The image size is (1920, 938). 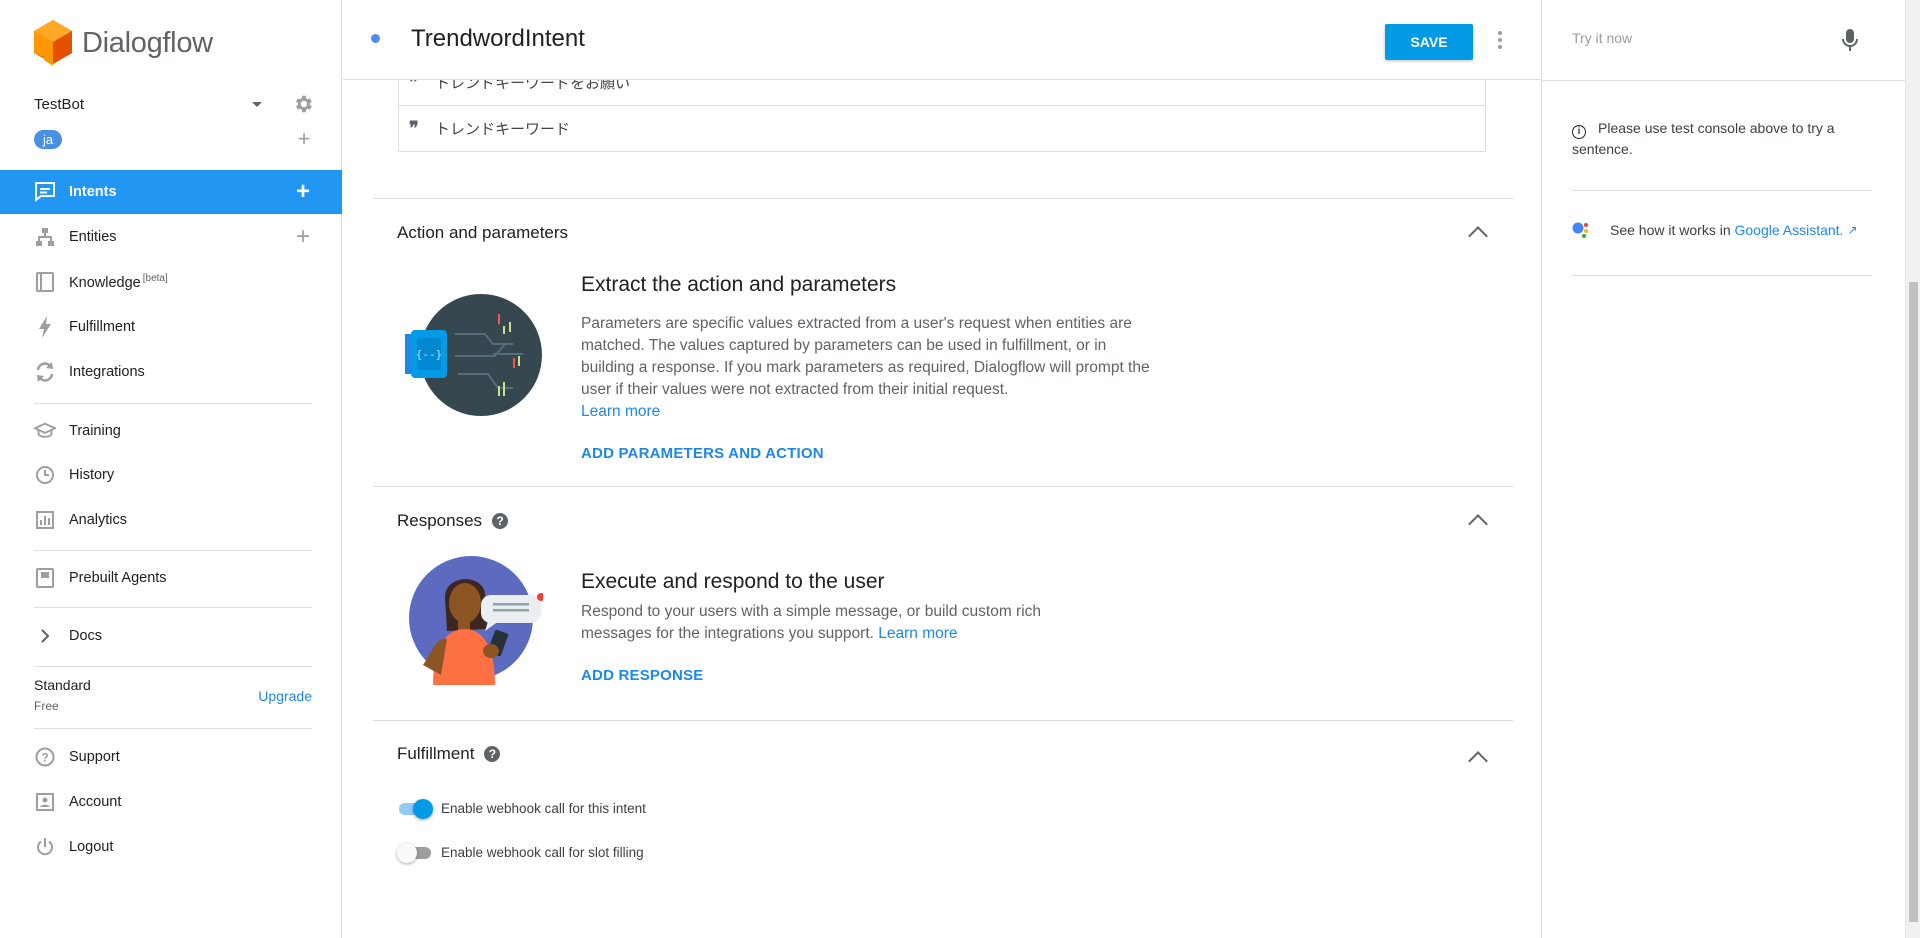 What do you see at coordinates (171, 431) in the screenshot?
I see `sidebar-item-training: Training` at bounding box center [171, 431].